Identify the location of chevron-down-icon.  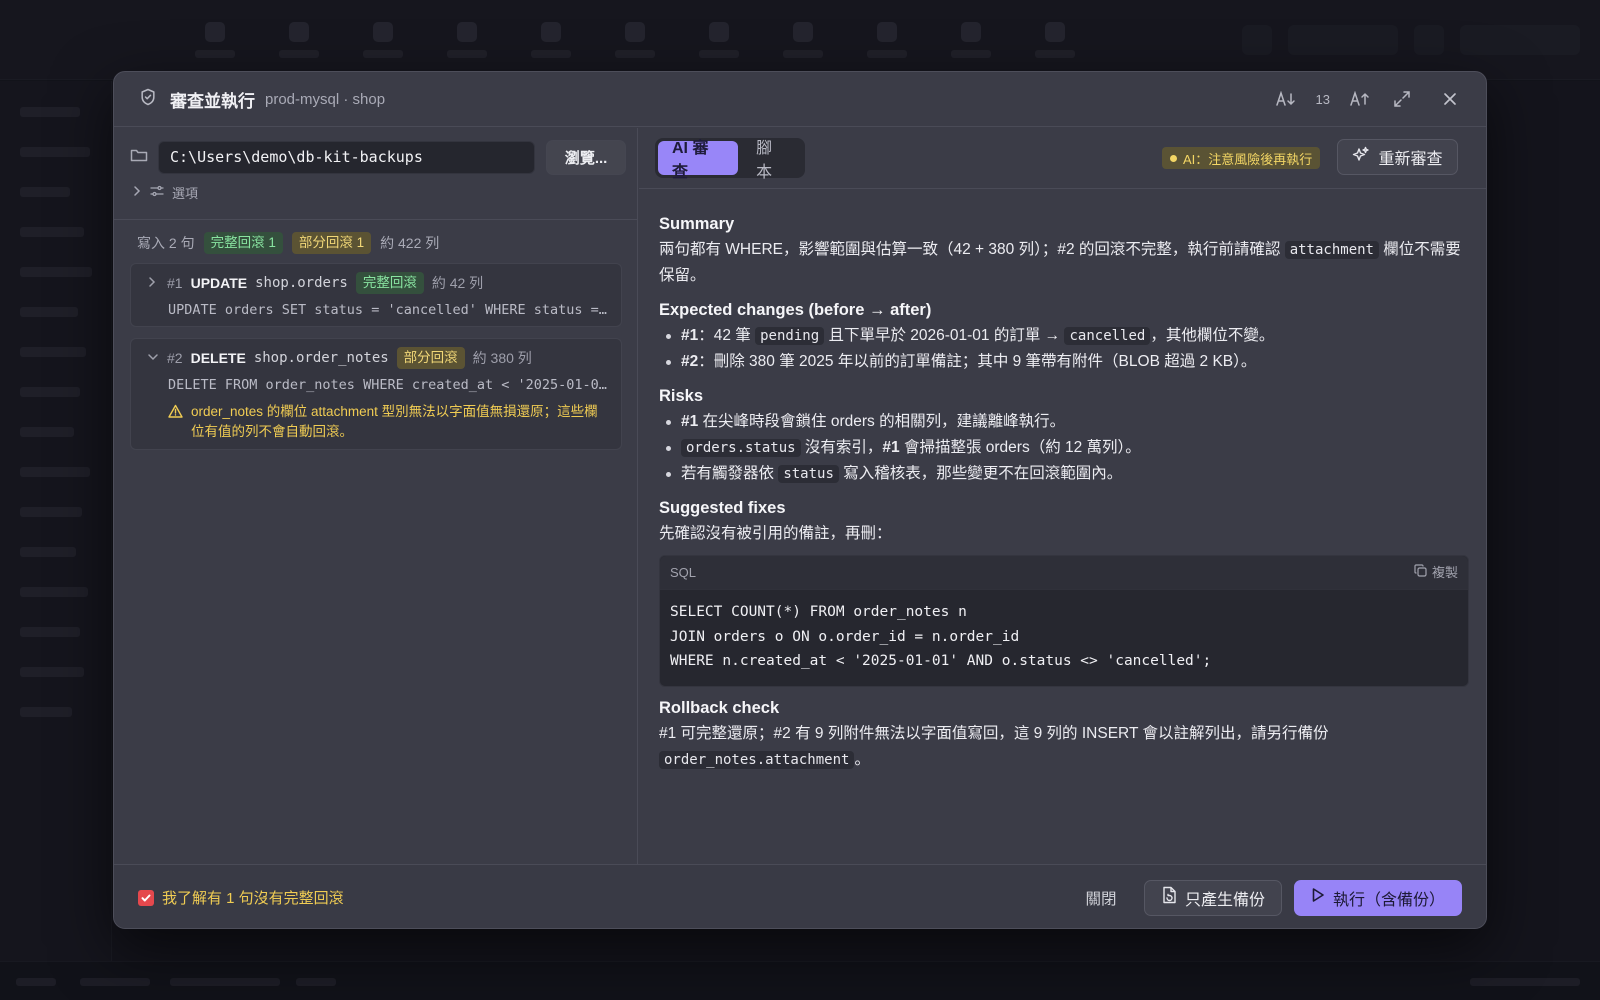
(153, 358).